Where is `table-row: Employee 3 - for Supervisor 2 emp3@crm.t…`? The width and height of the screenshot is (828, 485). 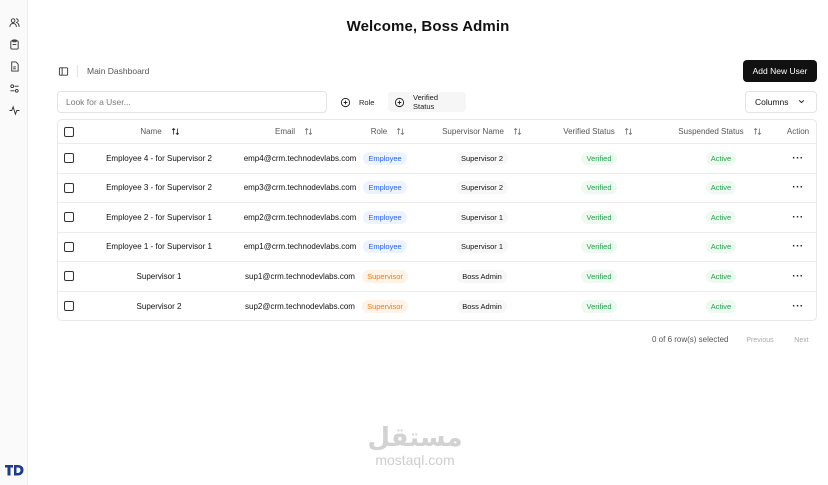
table-row: Employee 3 - for Supervisor 2 emp3@crm.t… is located at coordinates (437, 188).